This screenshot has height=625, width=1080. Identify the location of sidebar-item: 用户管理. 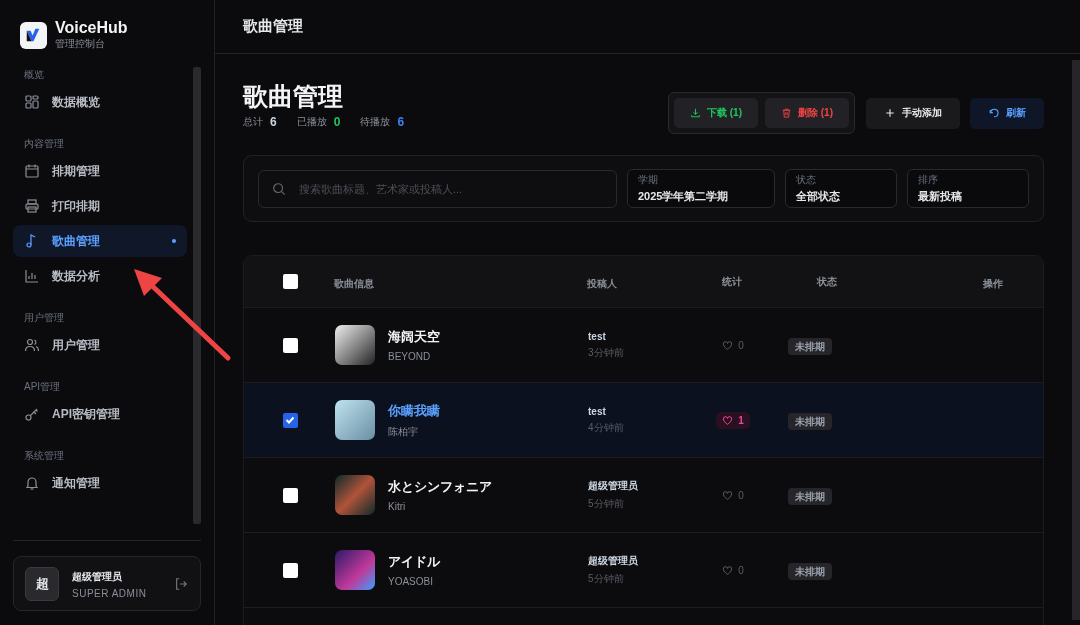
(100, 345).